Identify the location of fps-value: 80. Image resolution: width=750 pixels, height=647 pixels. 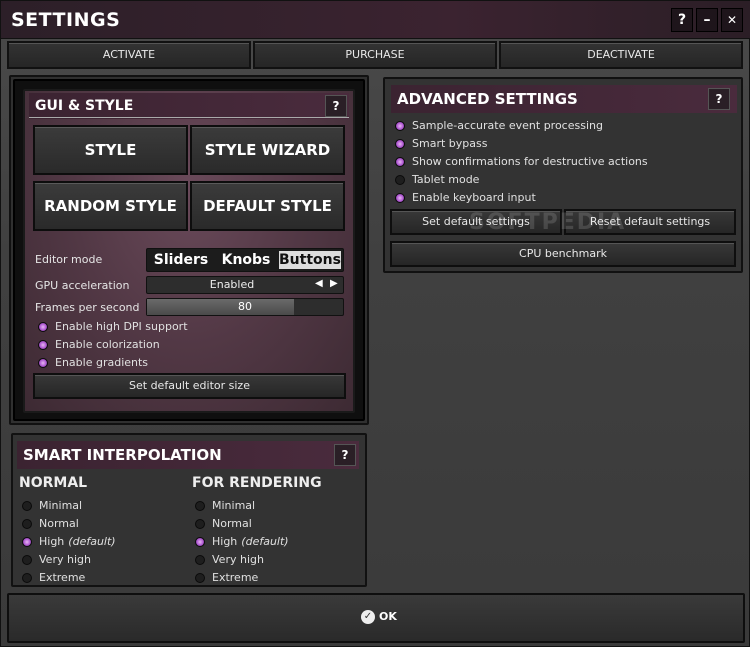
(245, 306).